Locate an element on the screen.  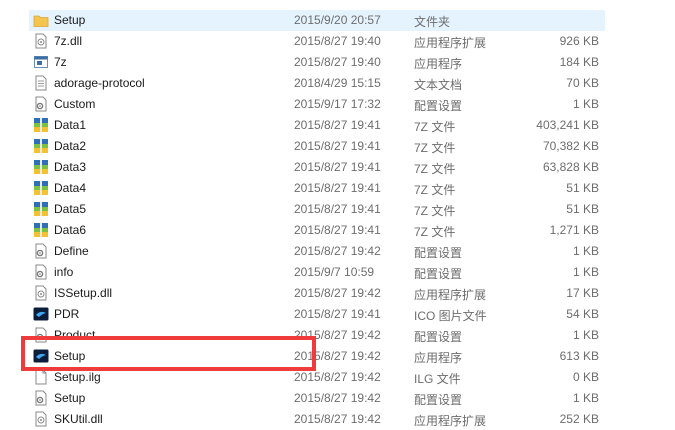
file-row: Define 2015/8/27 19:42 配置设置 1 KB is located at coordinates (317, 251).